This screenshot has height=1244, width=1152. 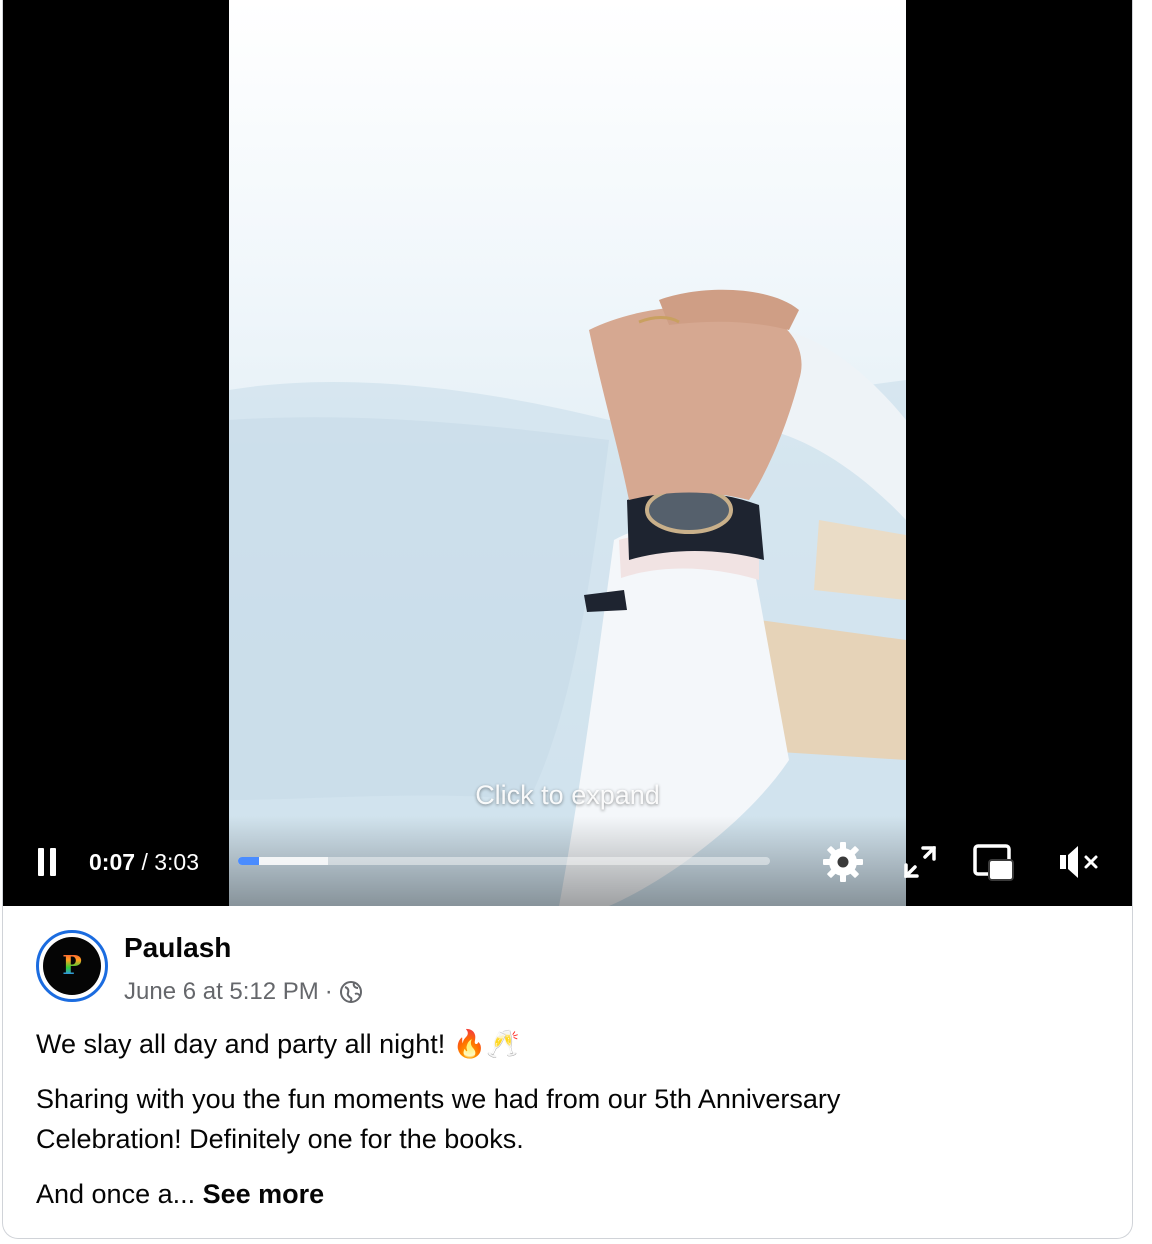 I want to click on avatar-letter: P, so click(x=72, y=966).